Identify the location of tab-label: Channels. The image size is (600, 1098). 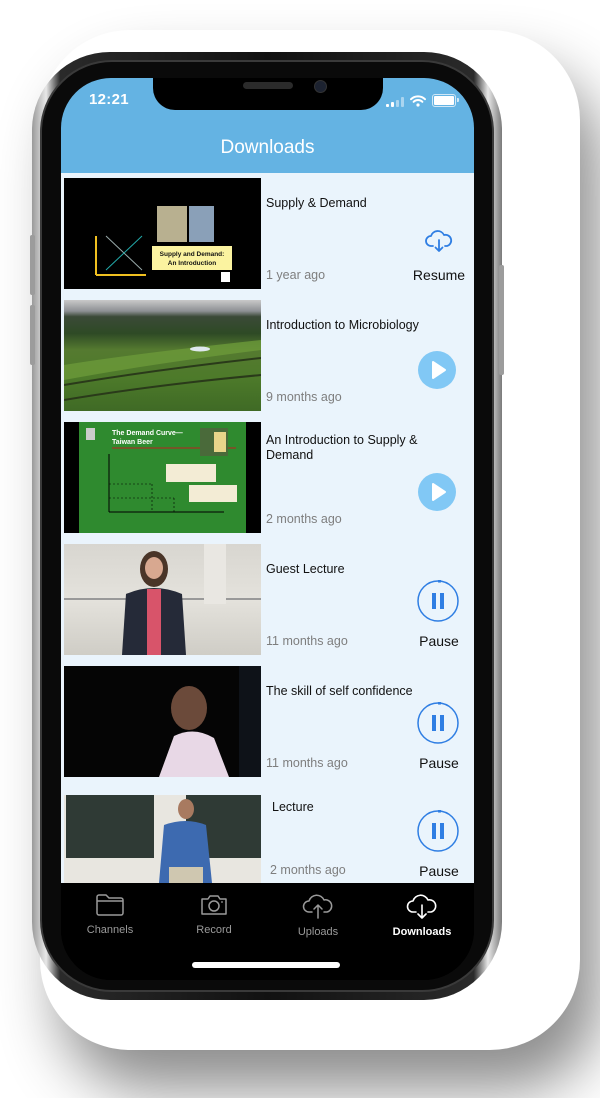
(110, 930).